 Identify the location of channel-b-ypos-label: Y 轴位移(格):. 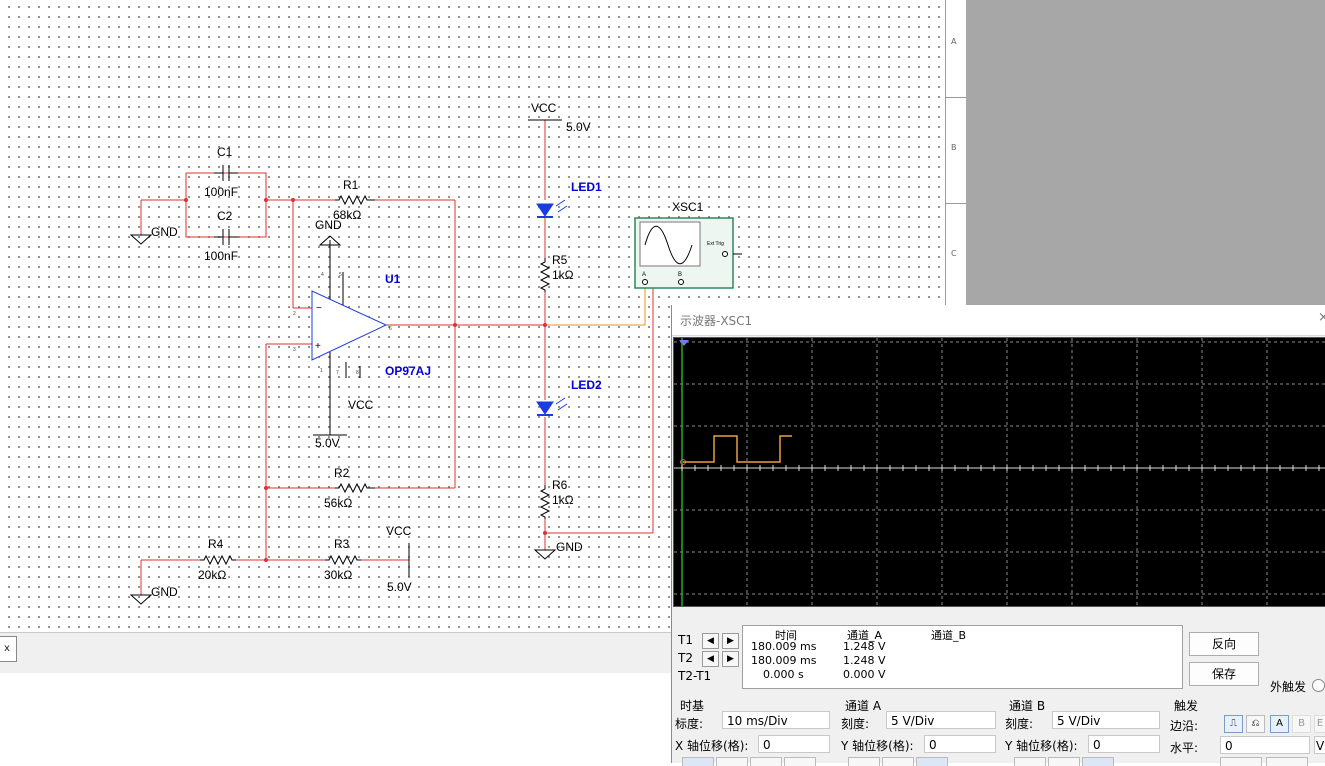
(1041, 746).